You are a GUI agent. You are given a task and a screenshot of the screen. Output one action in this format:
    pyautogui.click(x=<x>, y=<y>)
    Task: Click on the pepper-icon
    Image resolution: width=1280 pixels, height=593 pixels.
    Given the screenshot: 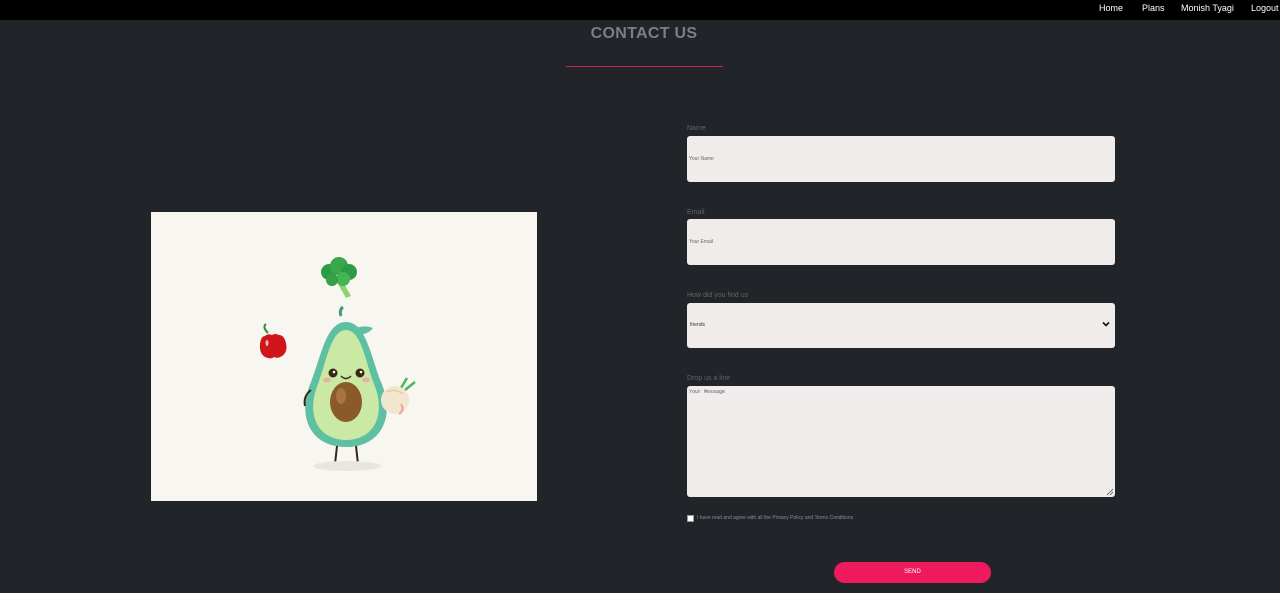 What is the action you would take?
    pyautogui.click(x=273, y=341)
    